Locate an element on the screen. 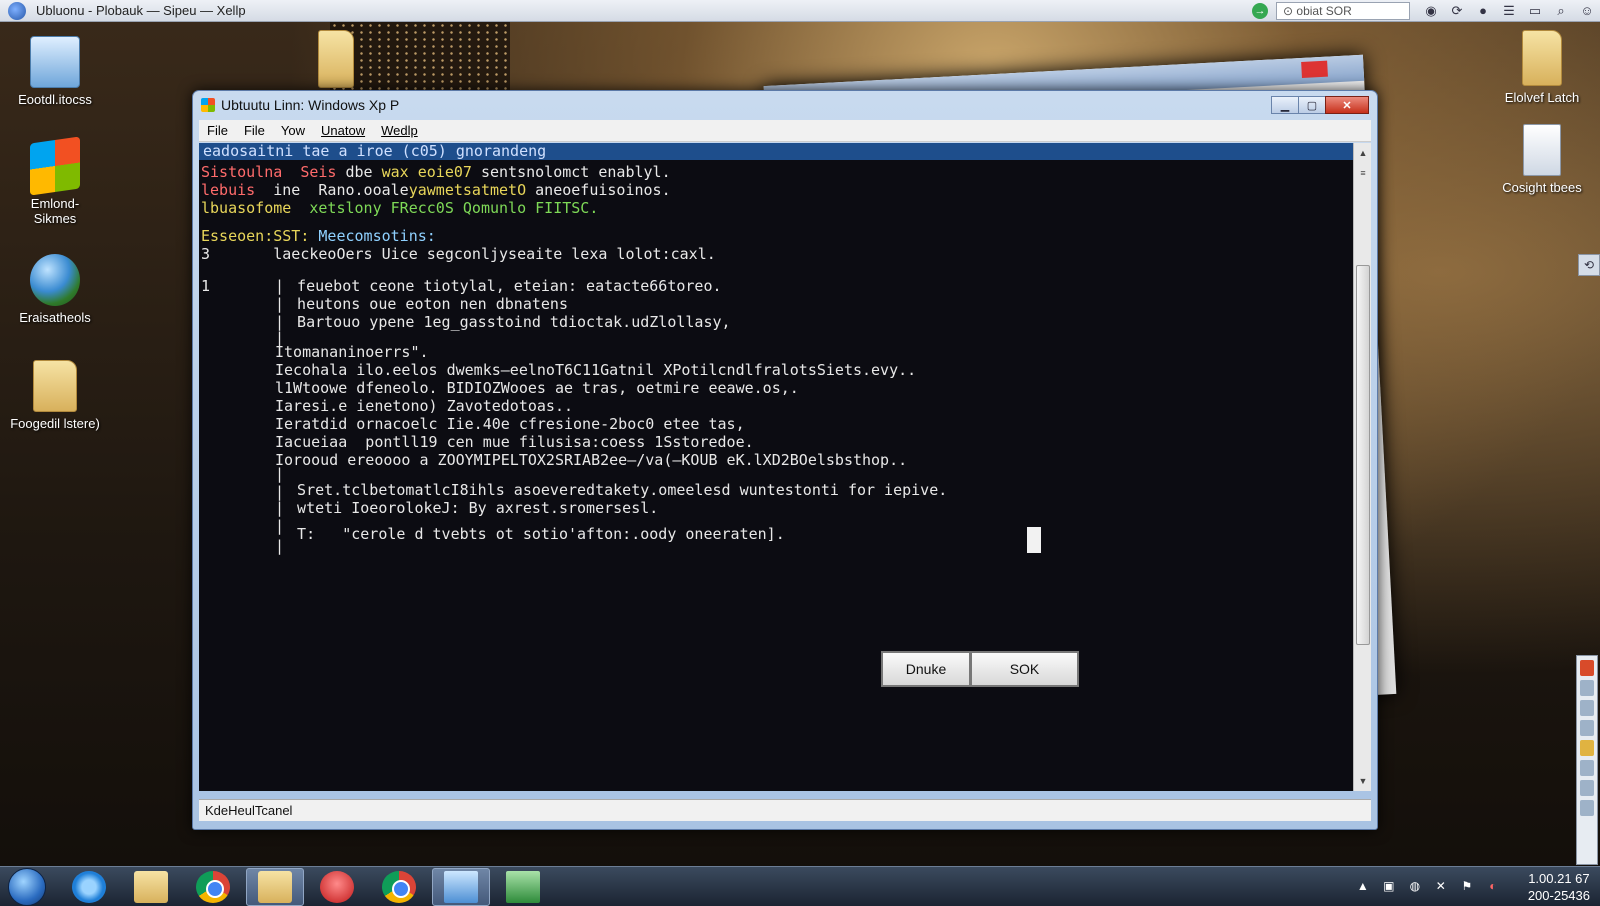 The width and height of the screenshot is (1600, 906). vertical-scrollbar: ▲ ≡ ▼ is located at coordinates (1362, 467).